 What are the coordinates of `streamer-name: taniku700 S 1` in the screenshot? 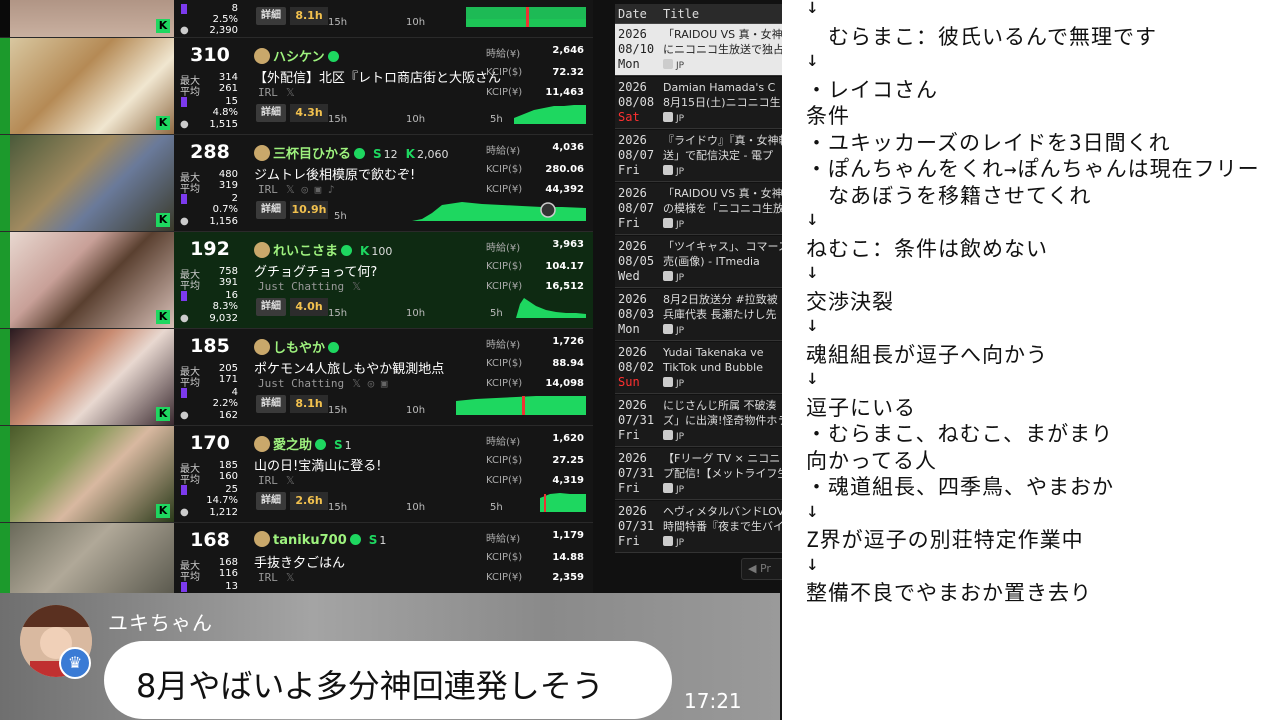 It's located at (320, 539).